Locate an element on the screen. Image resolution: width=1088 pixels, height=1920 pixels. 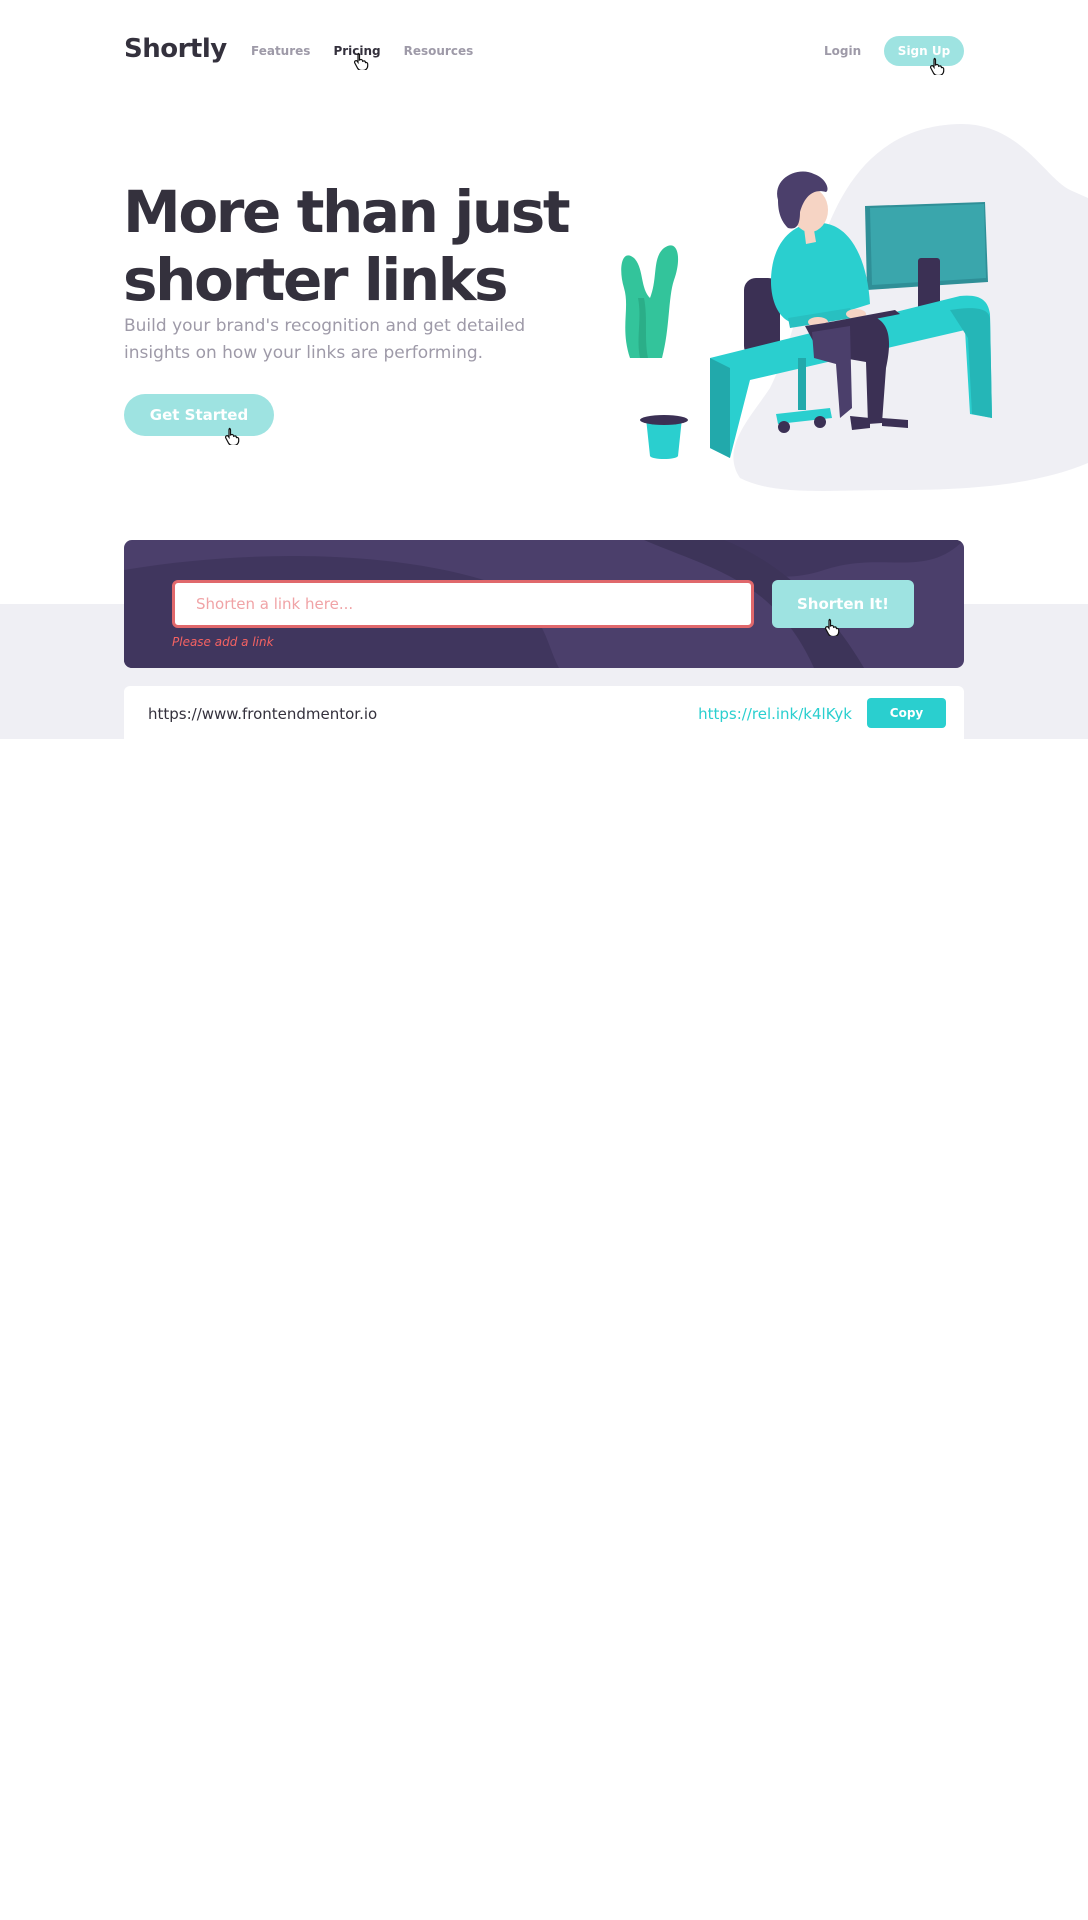
link-input is located at coordinates (463, 604).